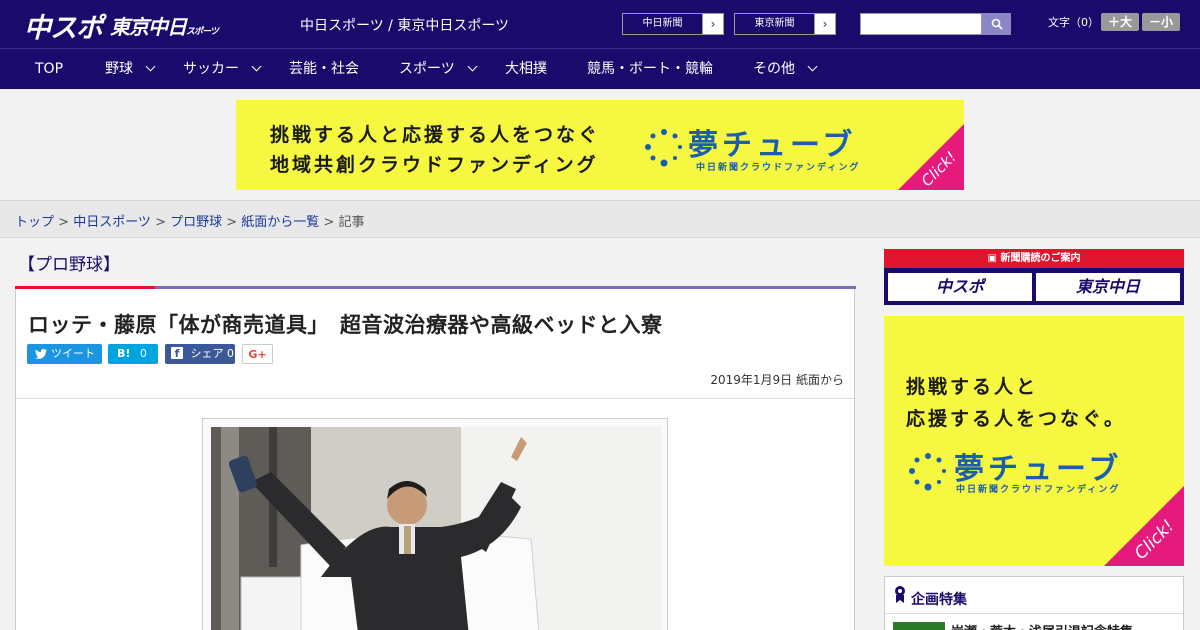  What do you see at coordinates (1016, 419) in the screenshot?
I see `side-ad-line-2: 応援する人をつなぐ。` at bounding box center [1016, 419].